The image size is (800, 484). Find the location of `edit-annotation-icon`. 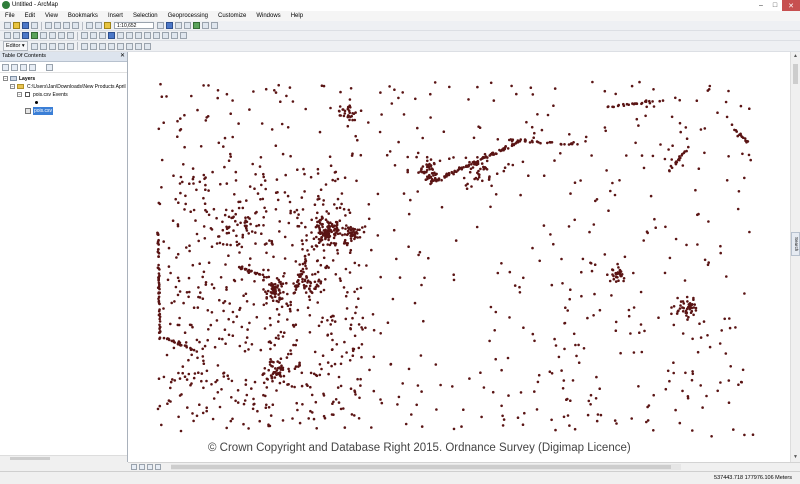

edit-annotation-icon is located at coordinates (43, 46).